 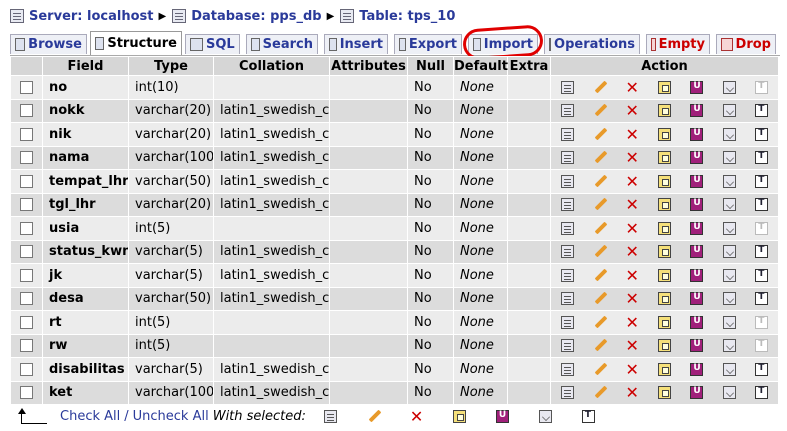 I want to click on tab-search: Search, so click(x=282, y=44).